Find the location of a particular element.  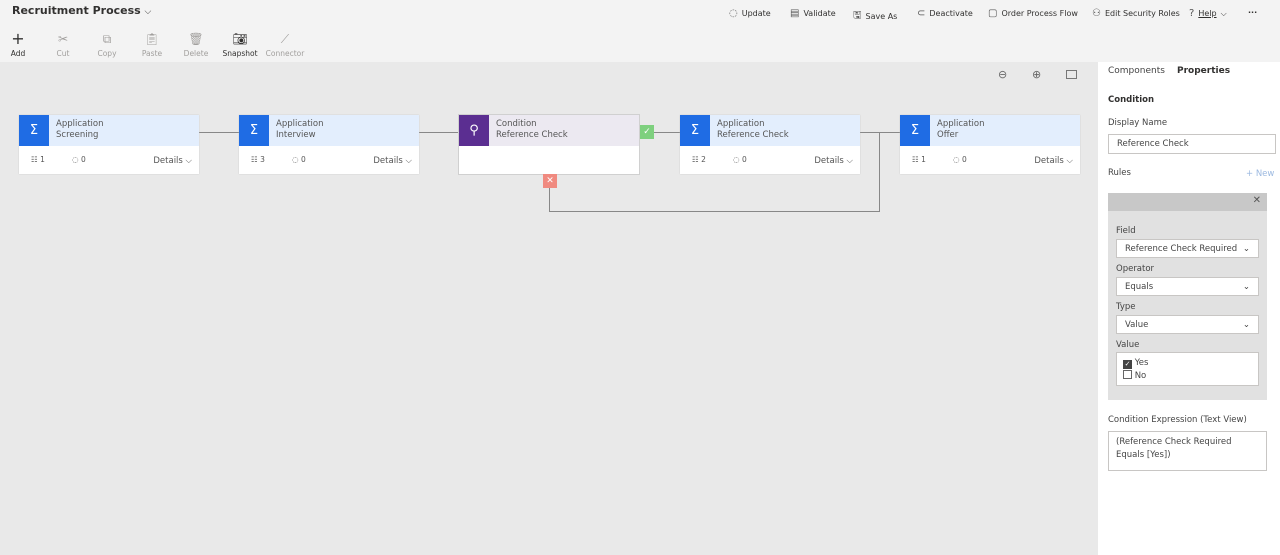

steps-count: ☷ 3 is located at coordinates (258, 159).